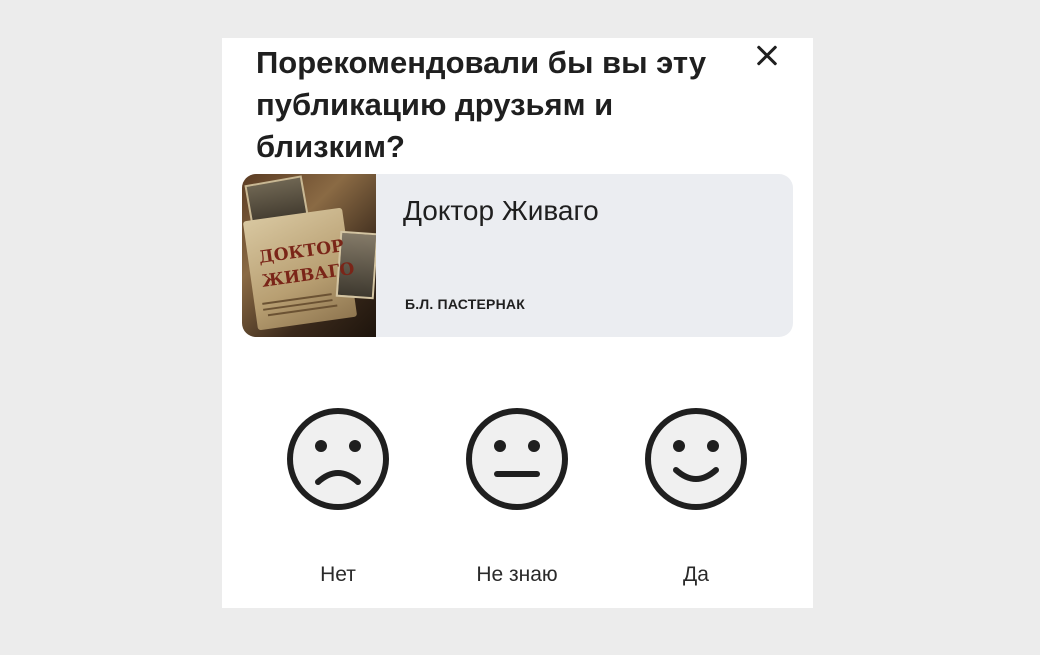 This screenshot has width=1040, height=655. I want to click on rating-no-label: Нет, so click(338, 574).